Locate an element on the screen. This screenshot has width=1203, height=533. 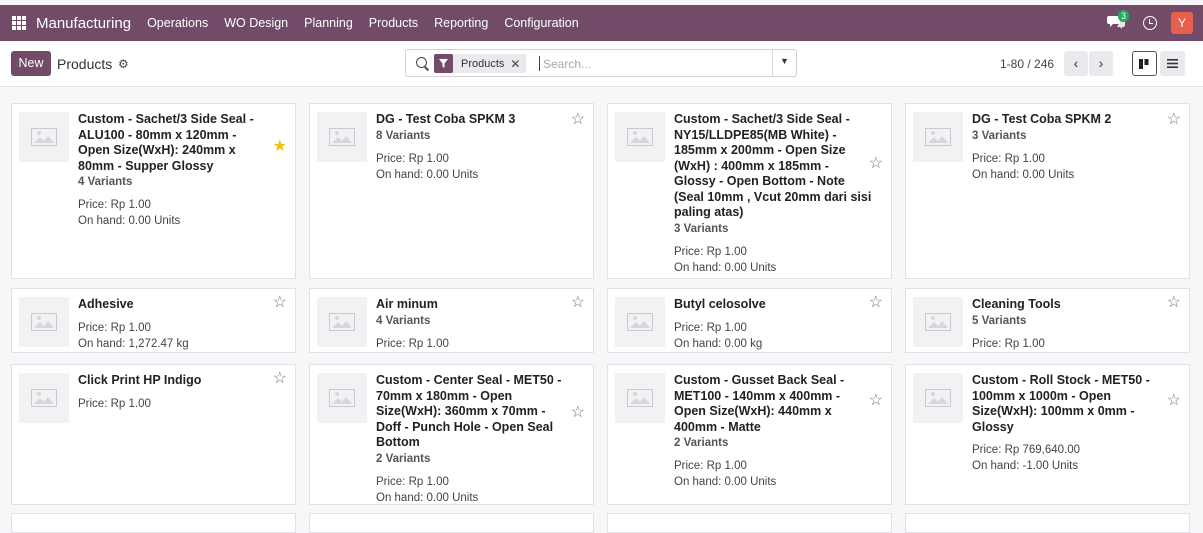
product-name: Cleaning Tools is located at coordinates (1067, 305).